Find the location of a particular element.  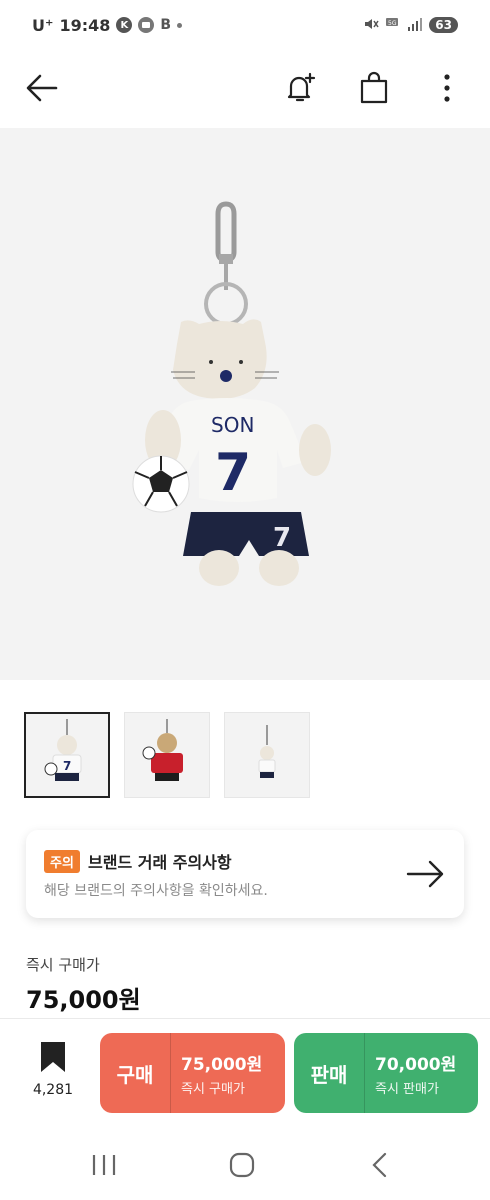

price-alert-button is located at coordinates (300, 88).